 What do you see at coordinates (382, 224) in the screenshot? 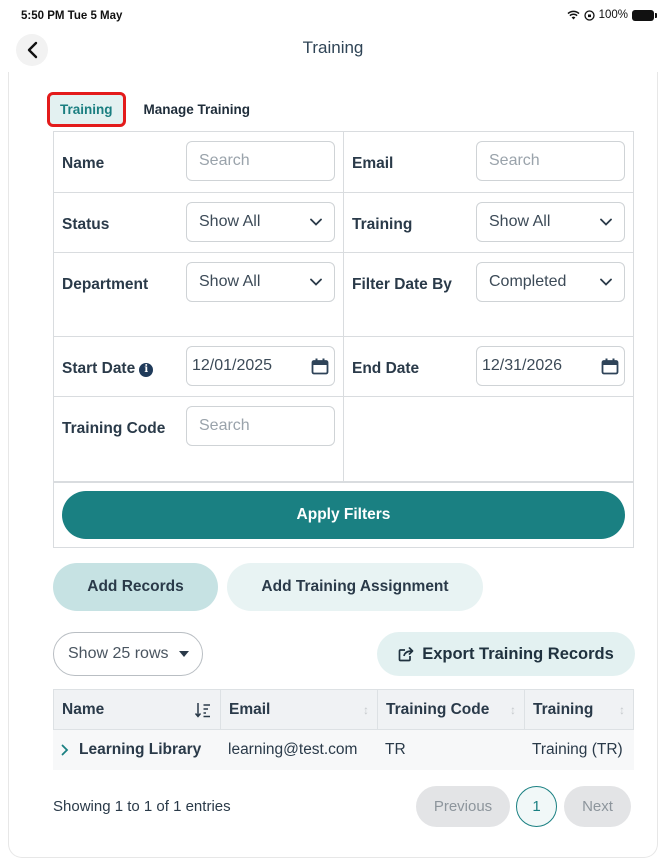
I see `training-label: Training` at bounding box center [382, 224].